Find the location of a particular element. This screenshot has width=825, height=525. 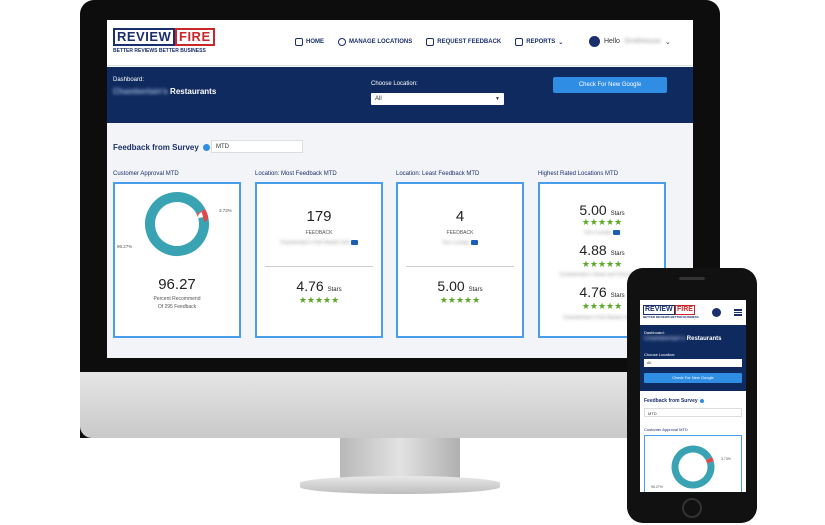

most-feedback-rating: 4.76 Stars is located at coordinates (319, 286).